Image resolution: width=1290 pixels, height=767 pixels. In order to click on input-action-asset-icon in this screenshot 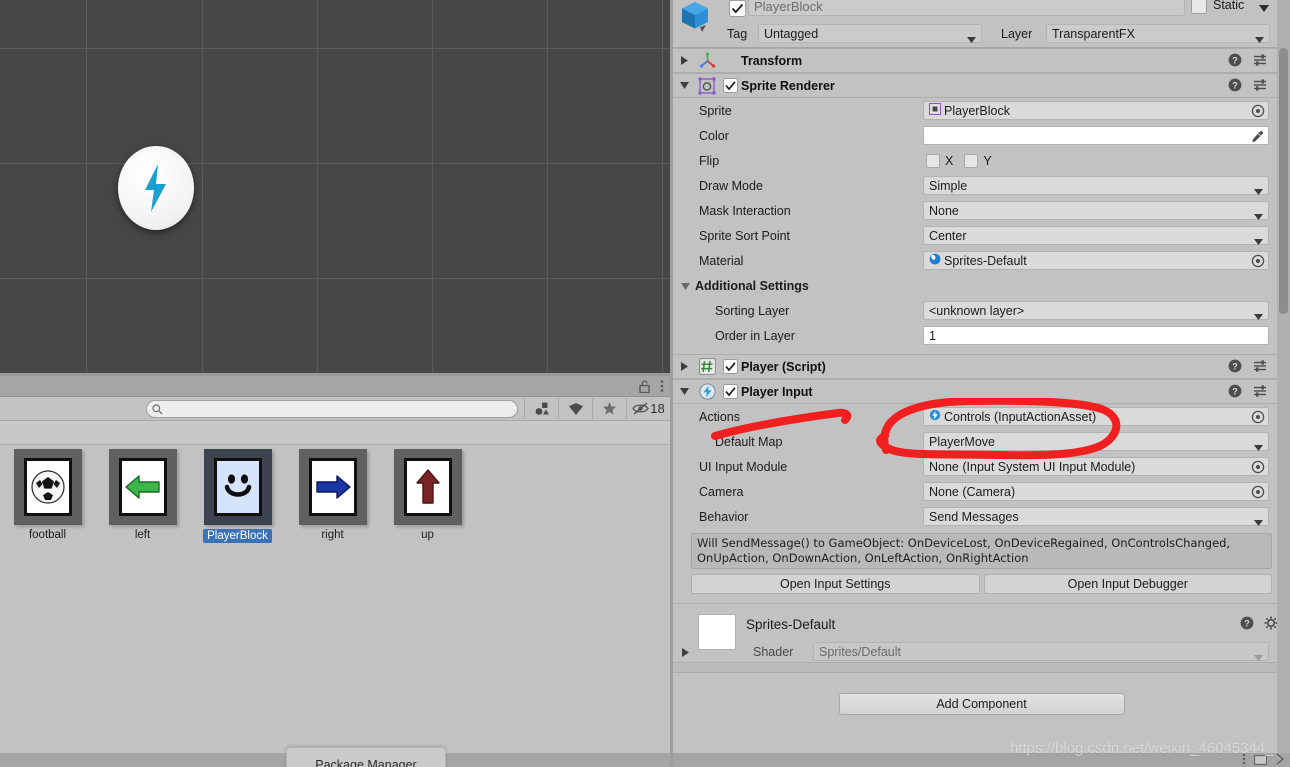, I will do `click(935, 417)`.